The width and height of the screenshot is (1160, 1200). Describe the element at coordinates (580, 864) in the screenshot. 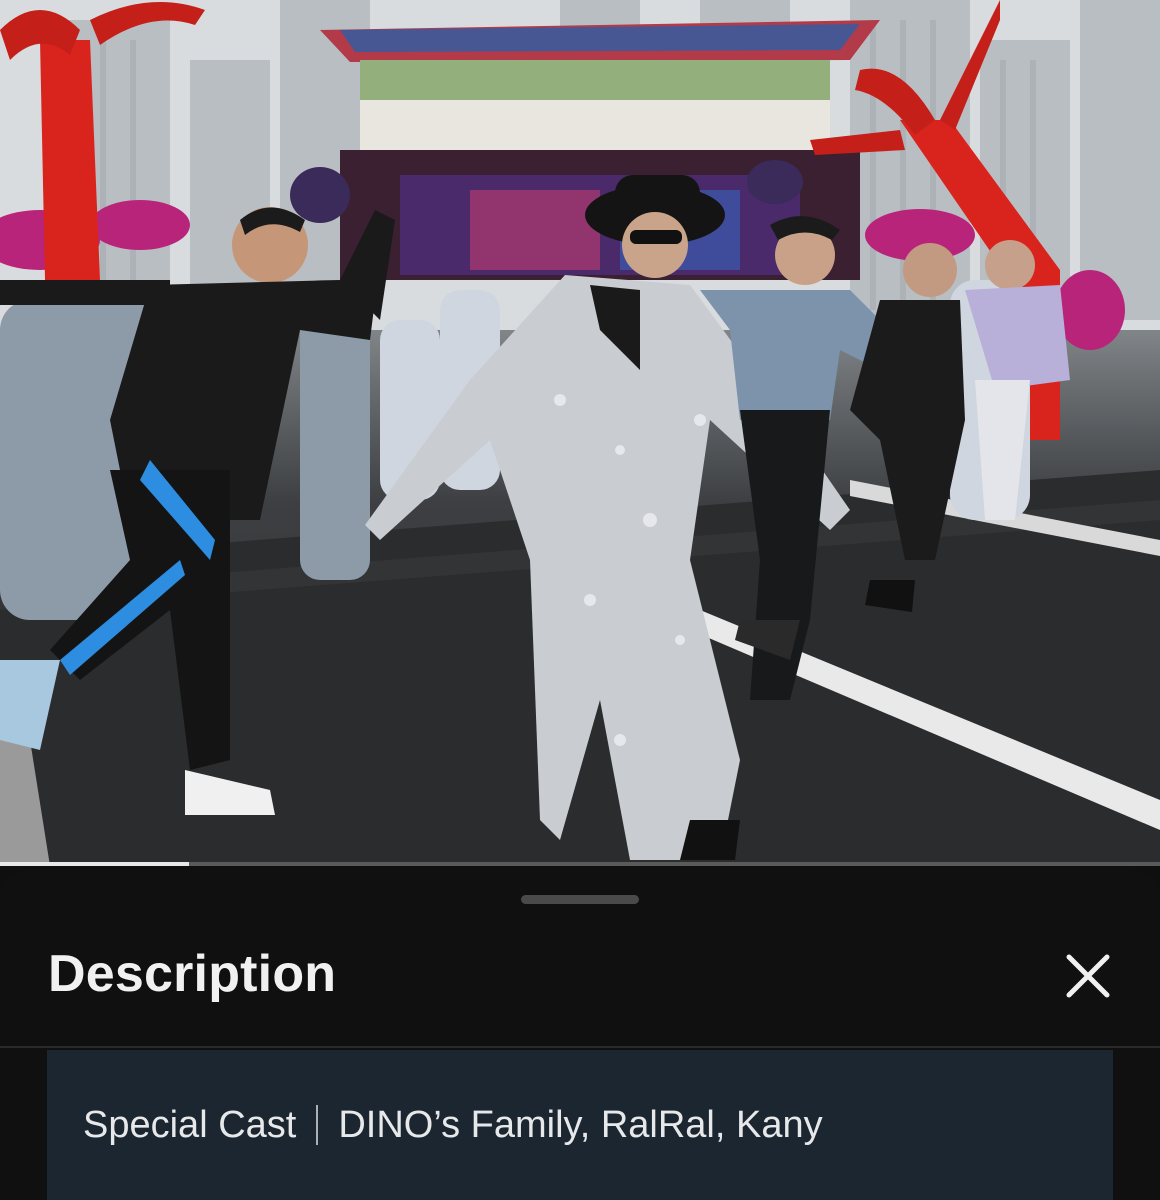

I see `video-progress-bar` at that location.